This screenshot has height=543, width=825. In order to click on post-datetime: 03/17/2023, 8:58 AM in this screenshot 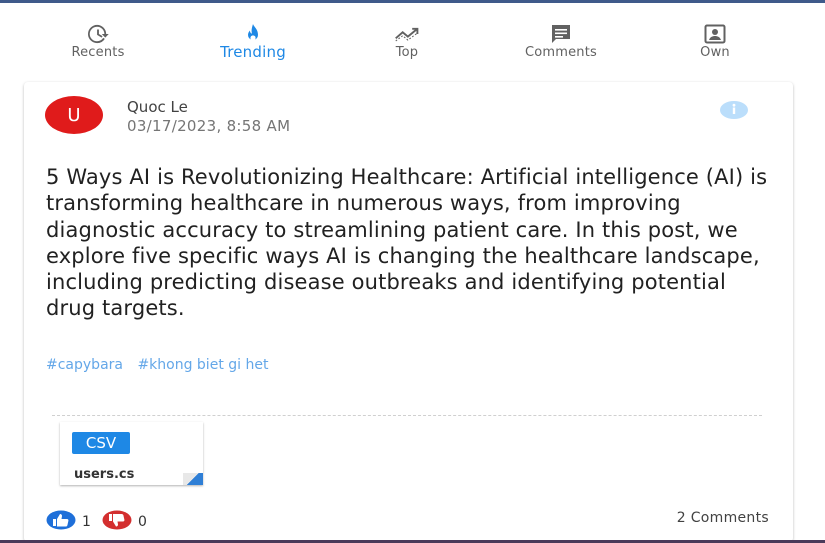, I will do `click(209, 126)`.